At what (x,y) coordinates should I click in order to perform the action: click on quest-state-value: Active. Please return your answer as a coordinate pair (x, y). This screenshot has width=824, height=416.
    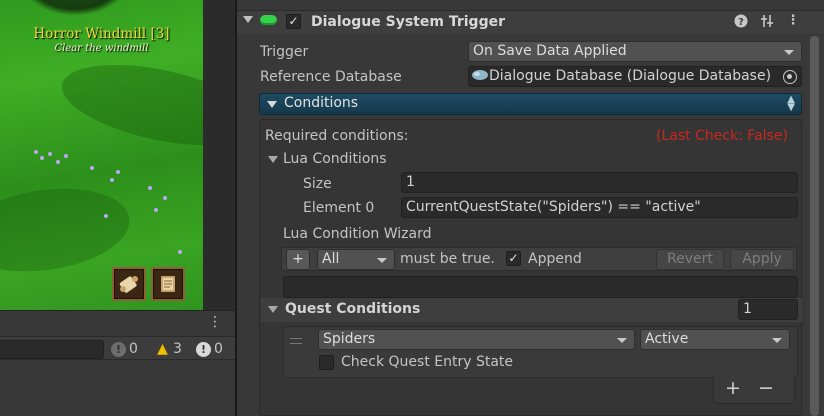
    Looking at the image, I should click on (667, 339).